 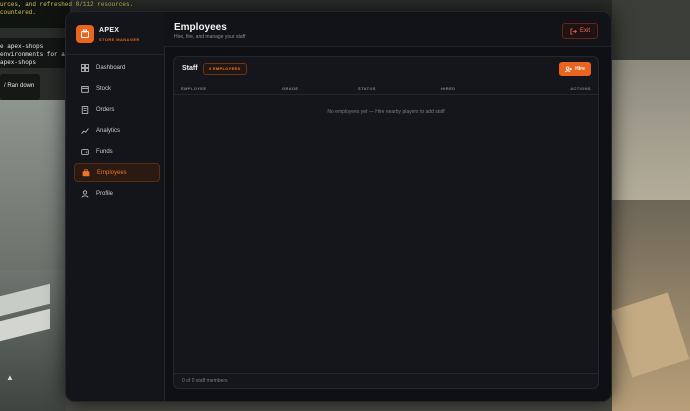 What do you see at coordinates (386, 89) in the screenshot?
I see `table-header: EMPLOYEE GRADE STATUS HIRED ACTIONS` at bounding box center [386, 89].